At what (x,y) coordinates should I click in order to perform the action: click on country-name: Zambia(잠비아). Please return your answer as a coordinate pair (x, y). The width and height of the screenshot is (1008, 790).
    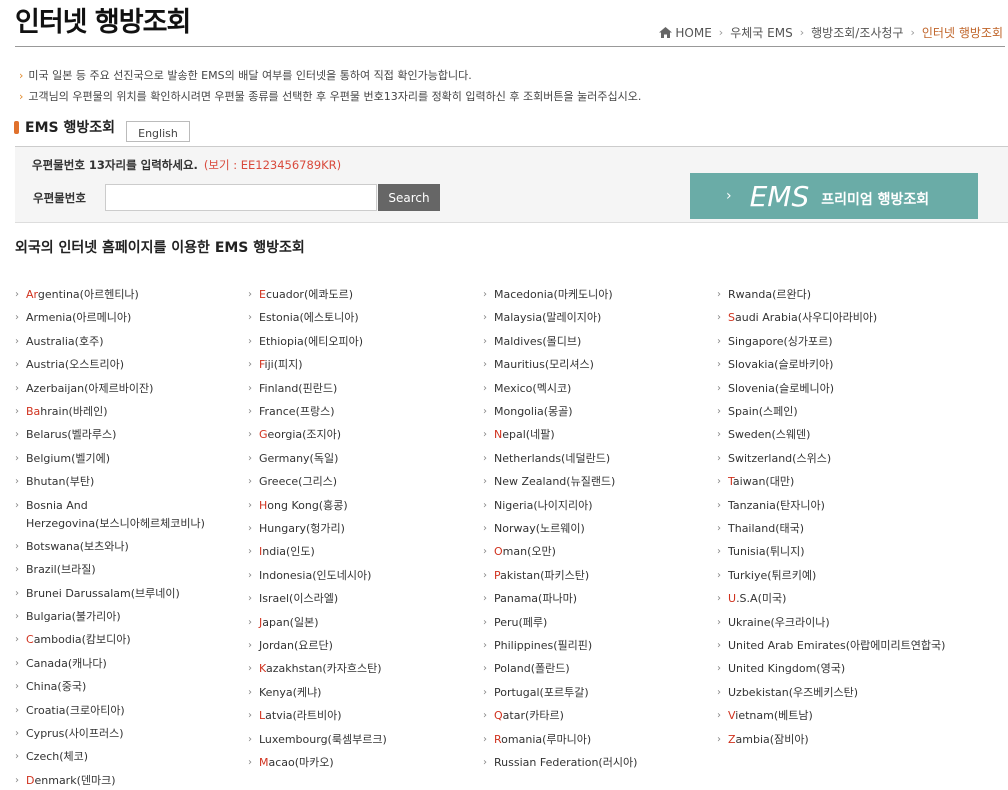
    Looking at the image, I should click on (768, 739).